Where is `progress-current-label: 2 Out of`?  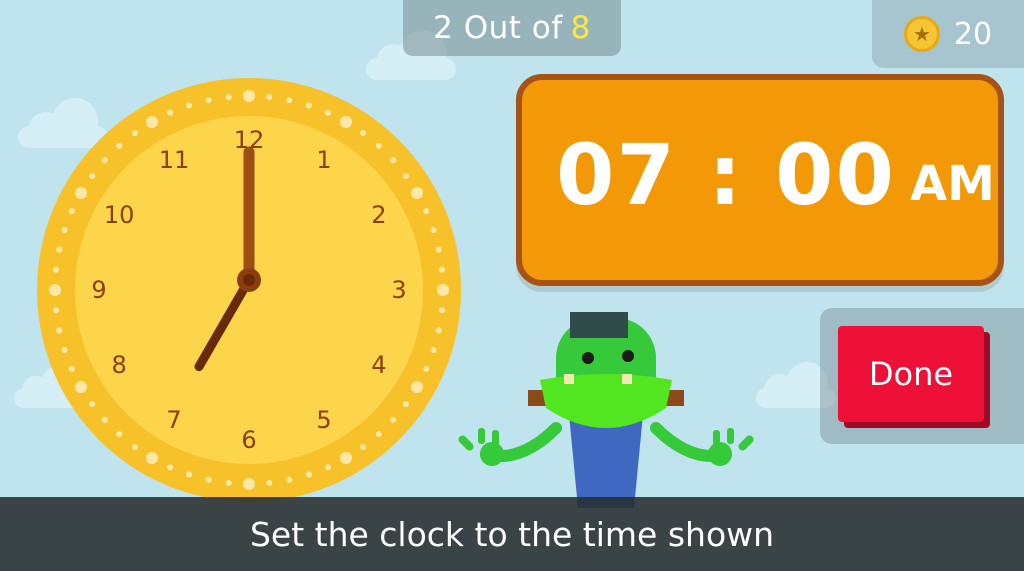 progress-current-label: 2 Out of is located at coordinates (498, 28).